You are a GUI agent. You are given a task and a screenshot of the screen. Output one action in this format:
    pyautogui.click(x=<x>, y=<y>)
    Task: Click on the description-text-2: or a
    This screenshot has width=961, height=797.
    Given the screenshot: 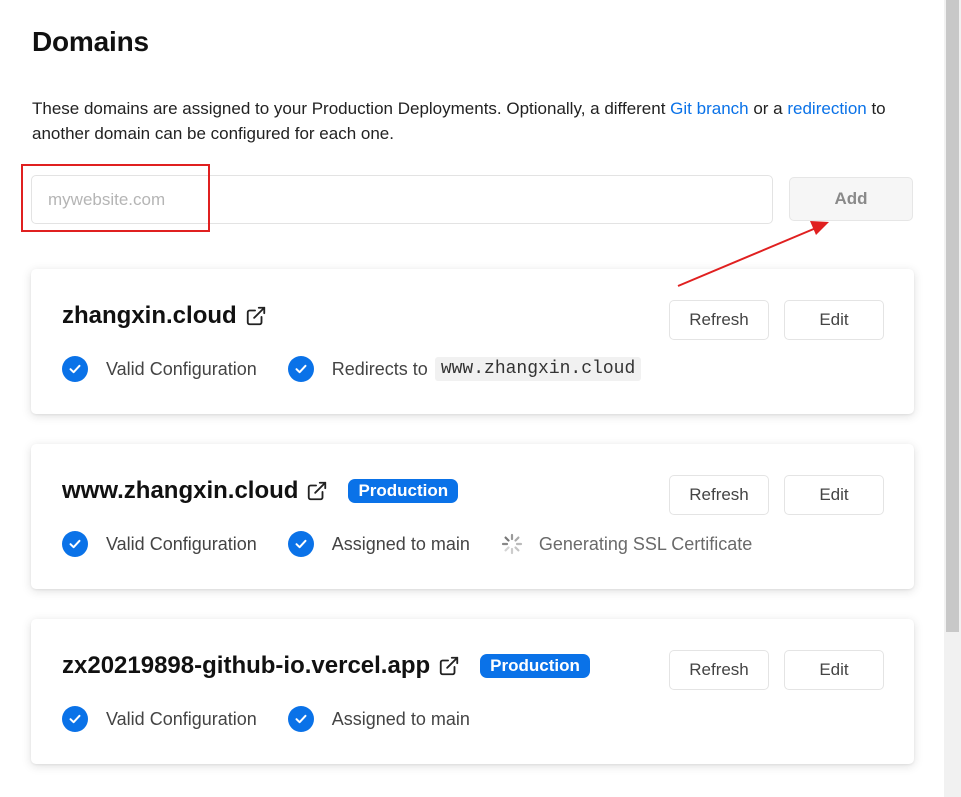 What is the action you would take?
    pyautogui.click(x=768, y=108)
    